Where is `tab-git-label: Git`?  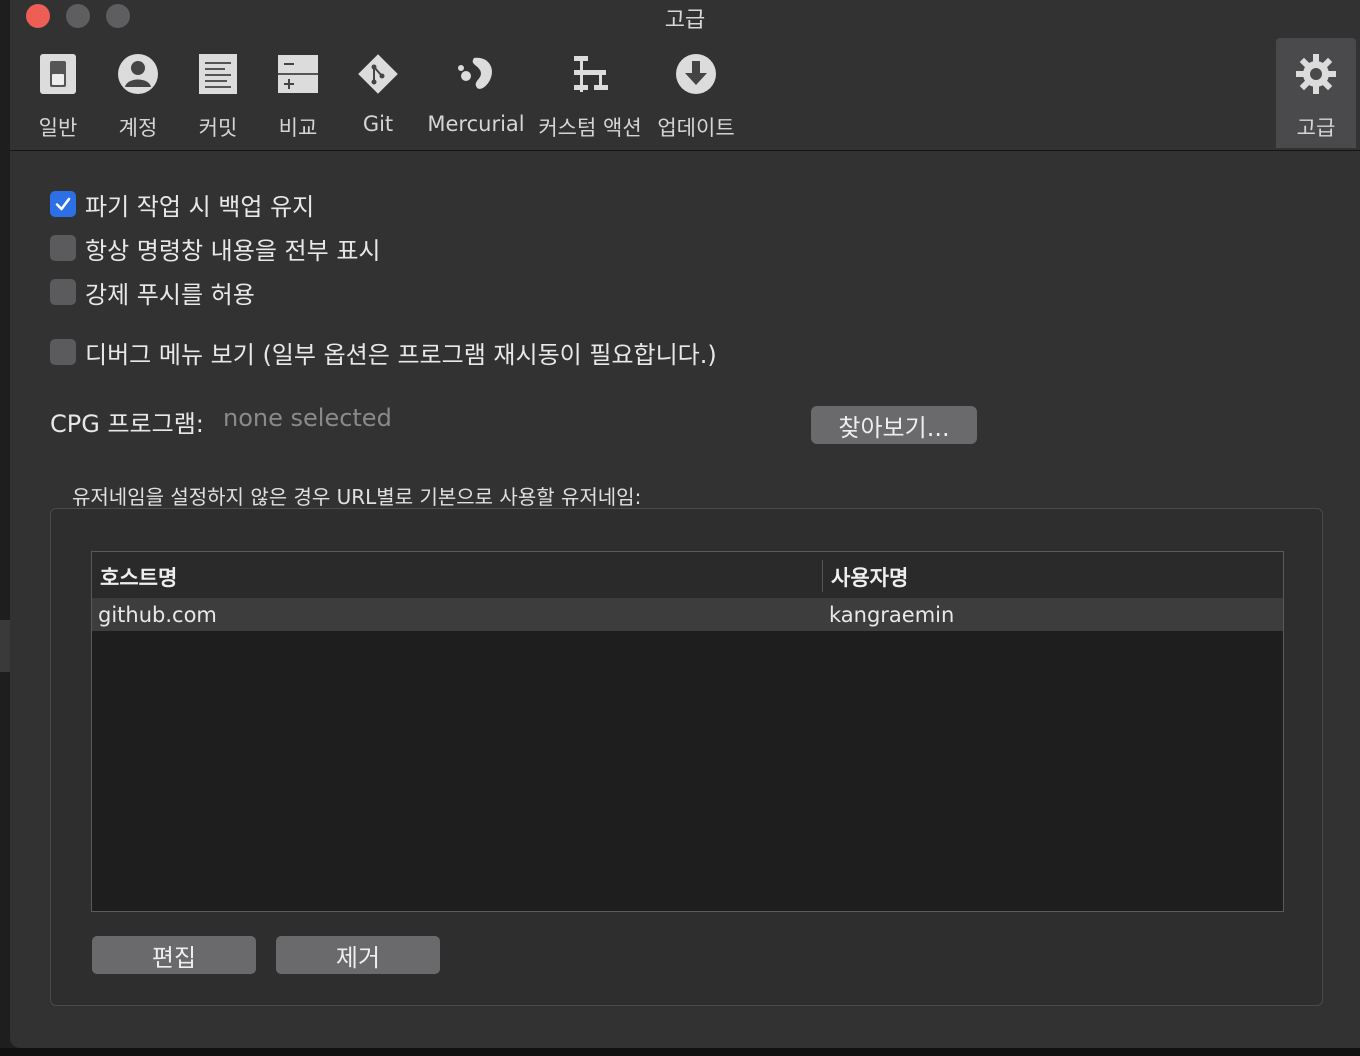 tab-git-label: Git is located at coordinates (378, 124).